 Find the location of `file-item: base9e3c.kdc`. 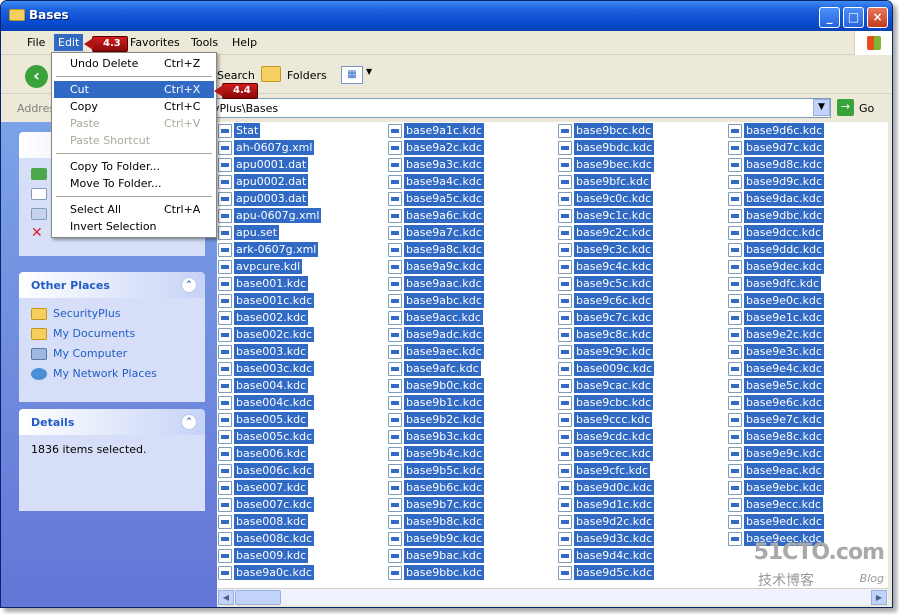

file-item: base9e3c.kdc is located at coordinates (776, 351).